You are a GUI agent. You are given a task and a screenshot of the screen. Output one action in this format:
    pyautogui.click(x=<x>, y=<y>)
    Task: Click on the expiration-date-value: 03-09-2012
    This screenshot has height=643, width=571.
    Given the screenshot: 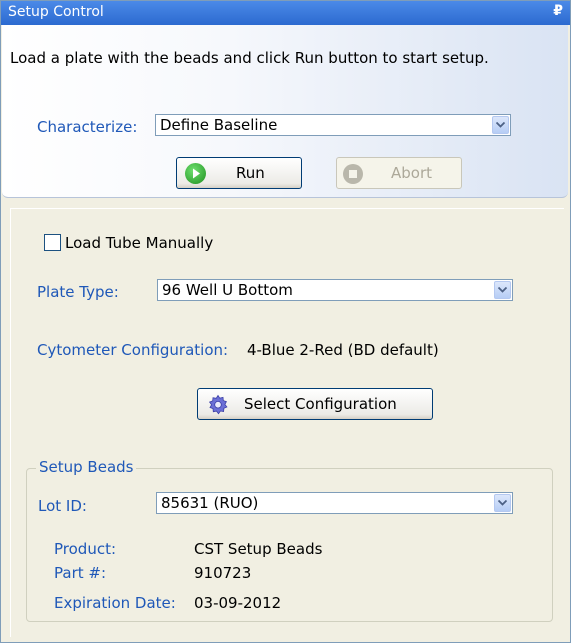 What is the action you would take?
    pyautogui.click(x=238, y=603)
    